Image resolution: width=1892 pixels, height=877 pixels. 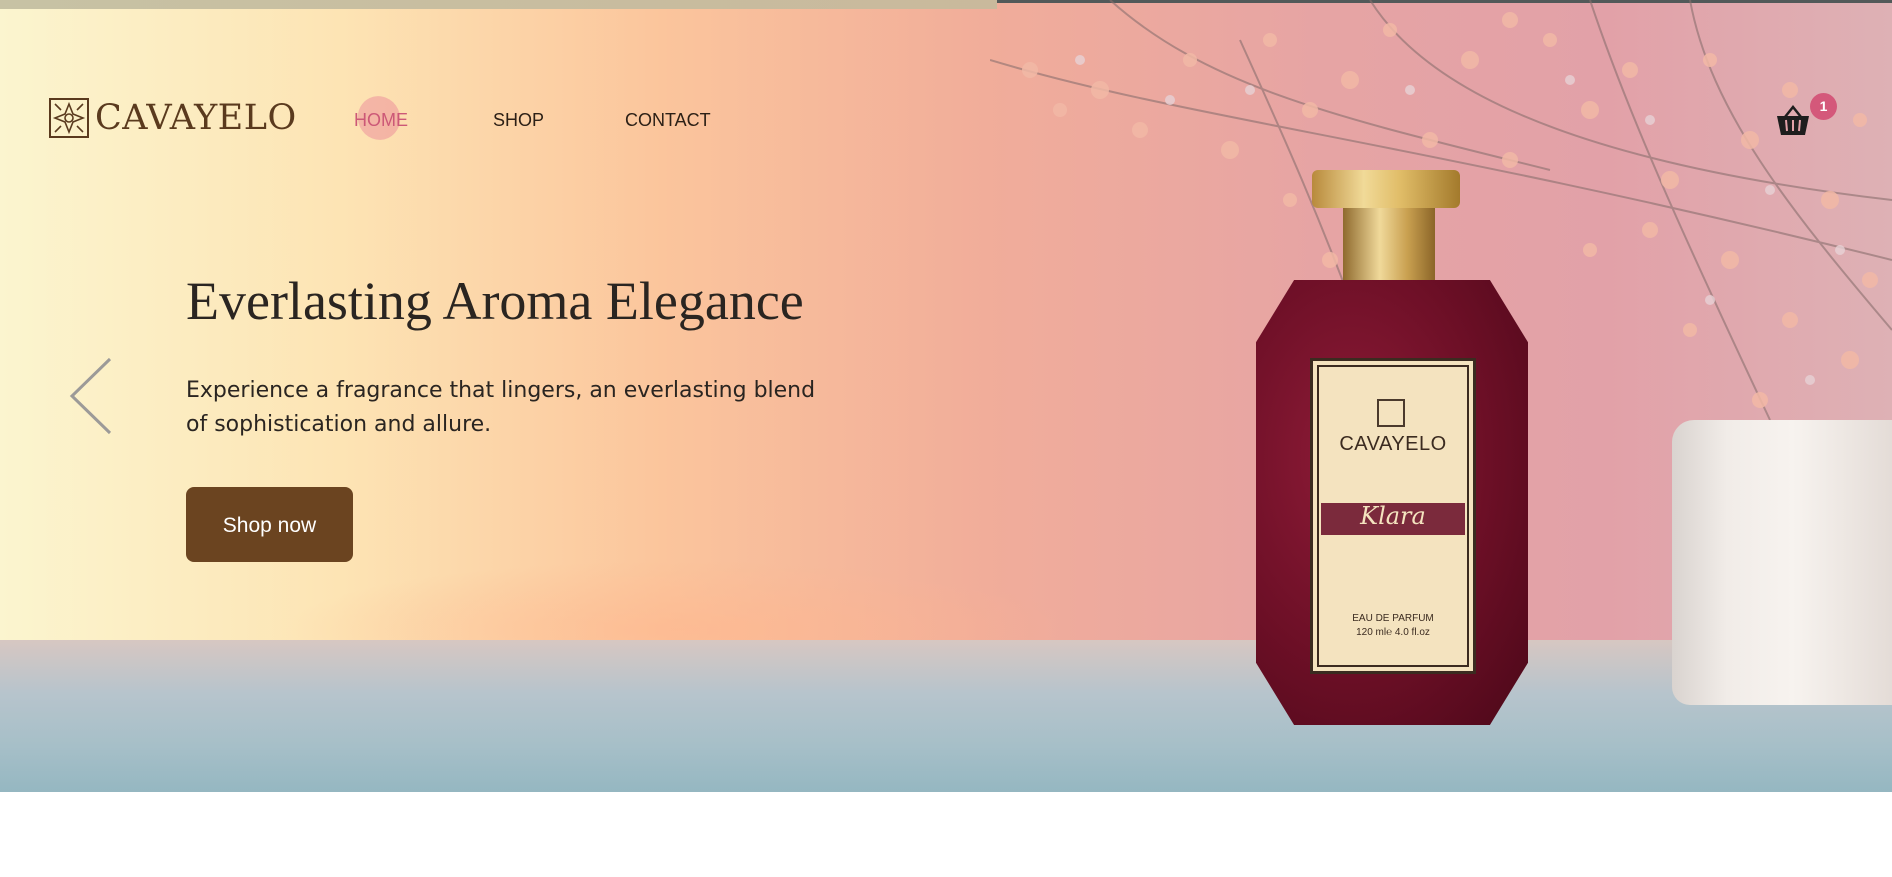 I want to click on nav-contact: CONTACT, so click(x=668, y=120).